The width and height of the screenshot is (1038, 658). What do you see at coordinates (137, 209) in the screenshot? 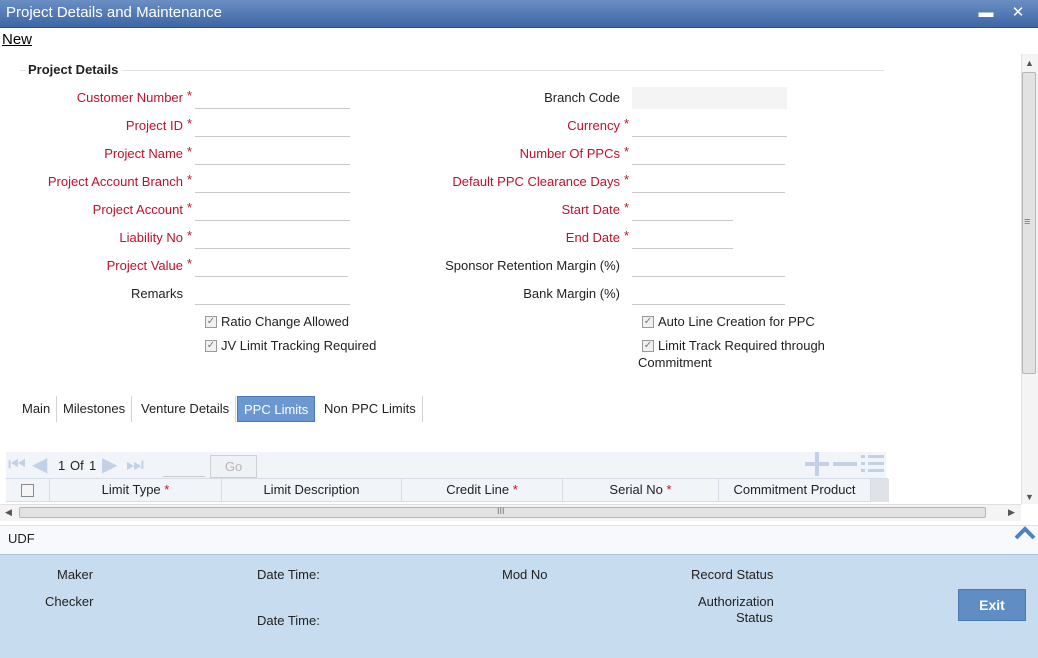
I see `project-account-label: Project Account` at bounding box center [137, 209].